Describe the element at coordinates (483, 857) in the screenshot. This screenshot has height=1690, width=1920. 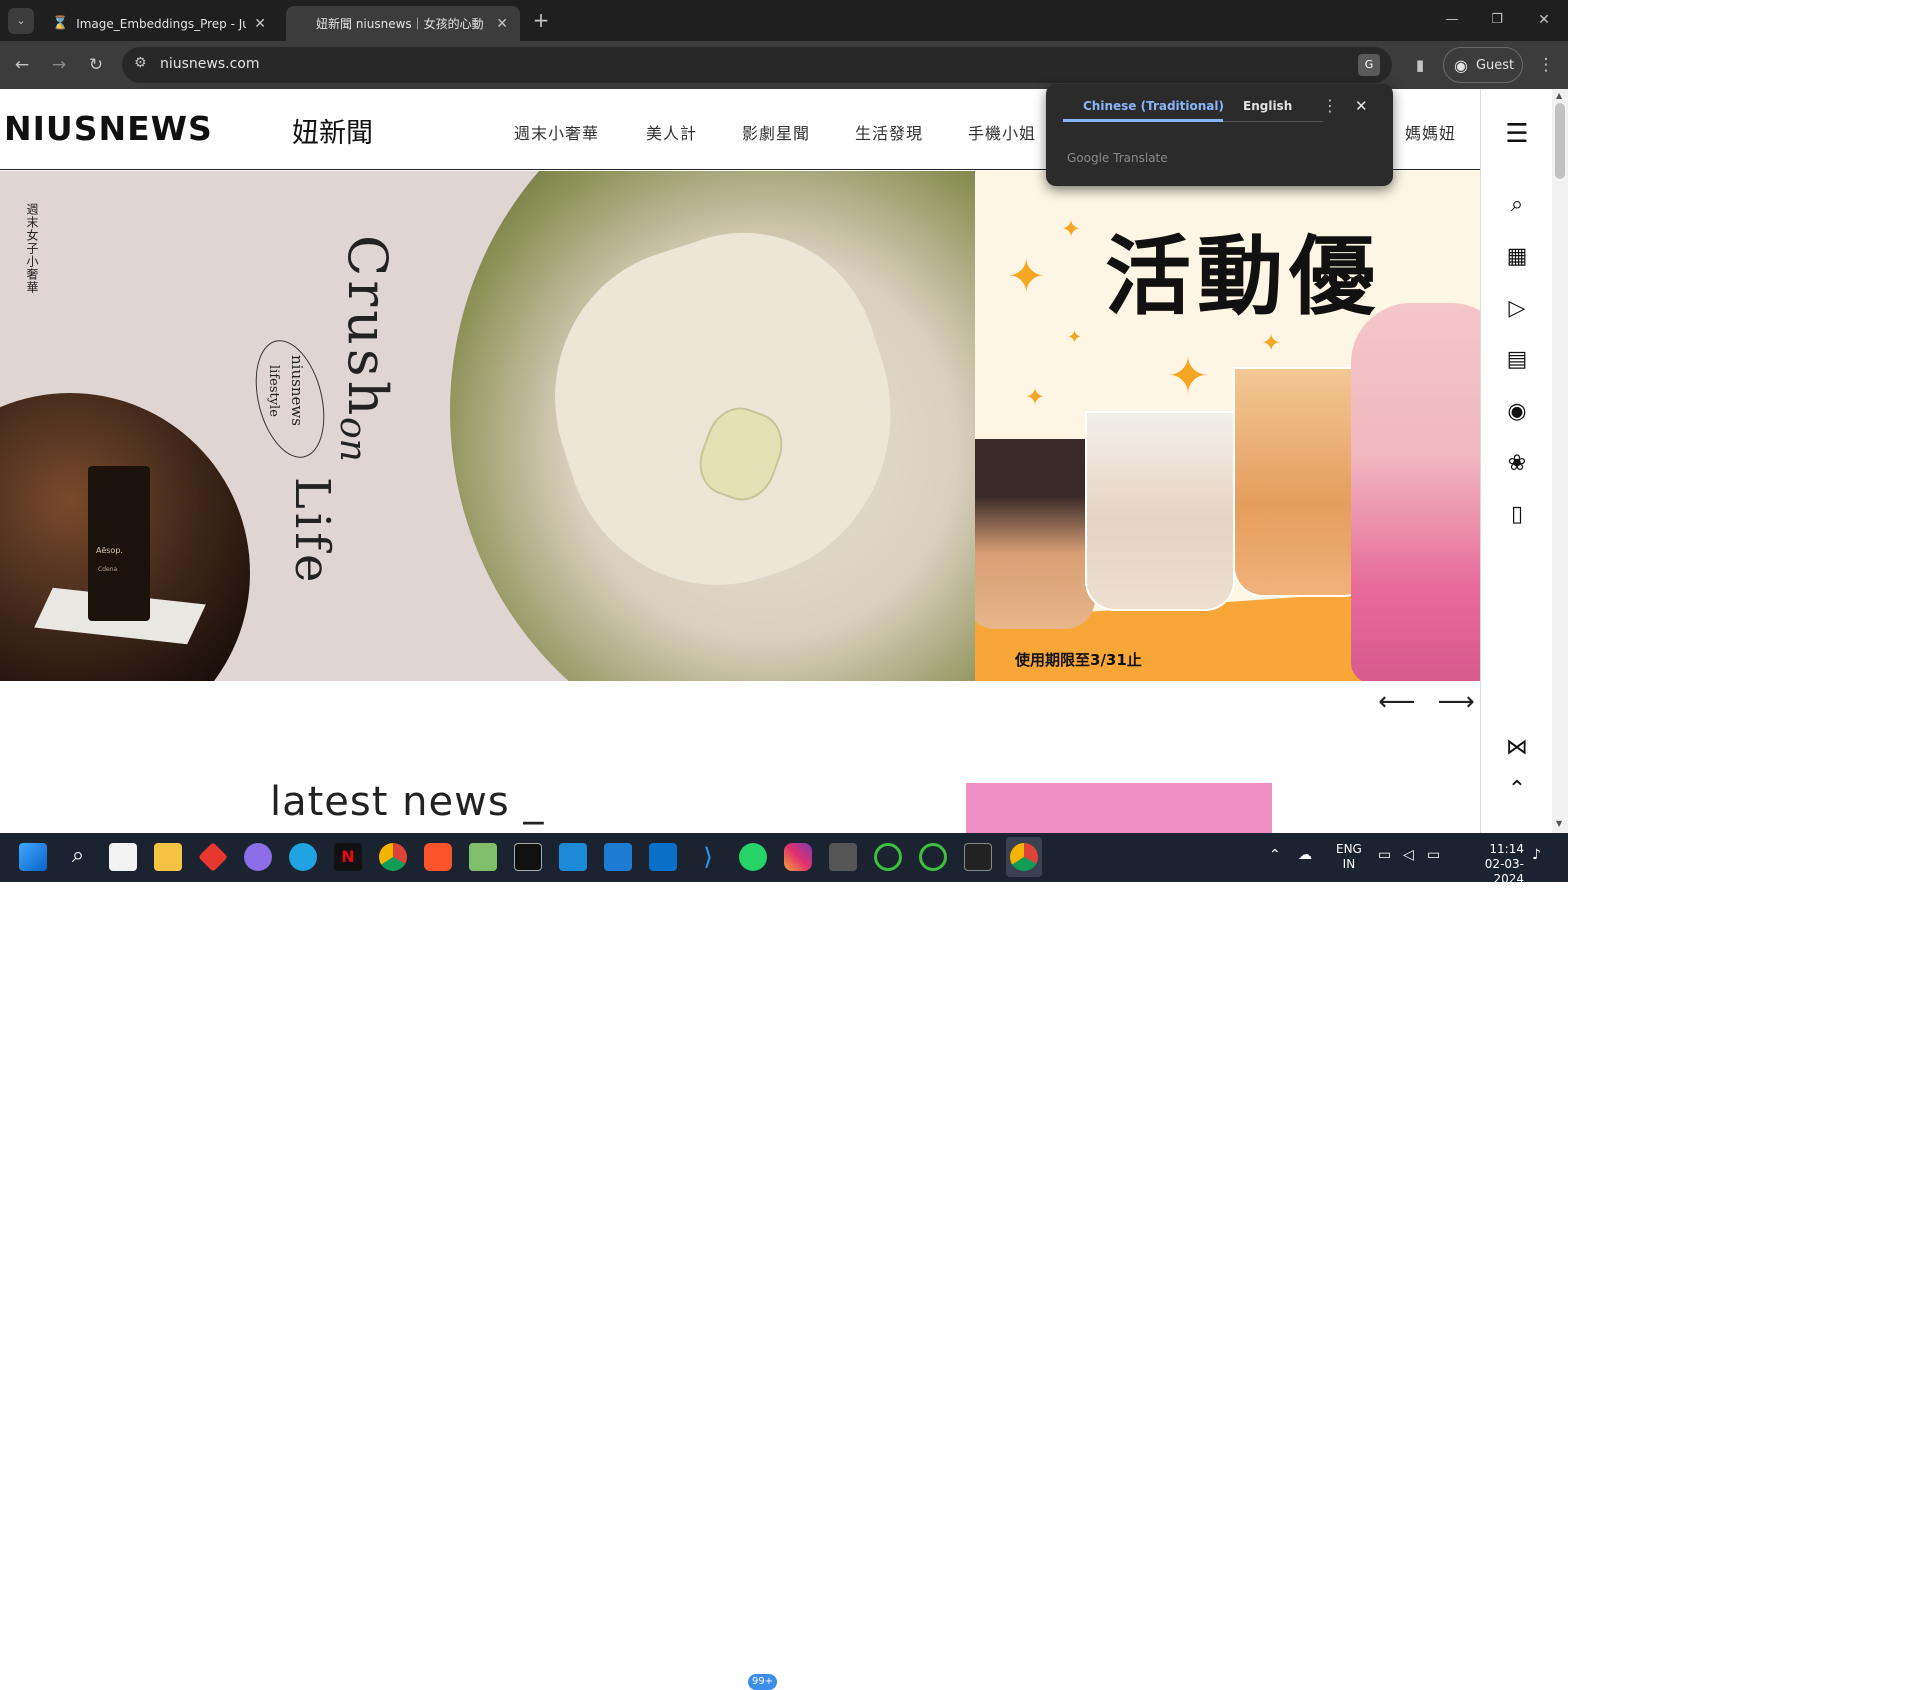
I see `photos-icon` at that location.